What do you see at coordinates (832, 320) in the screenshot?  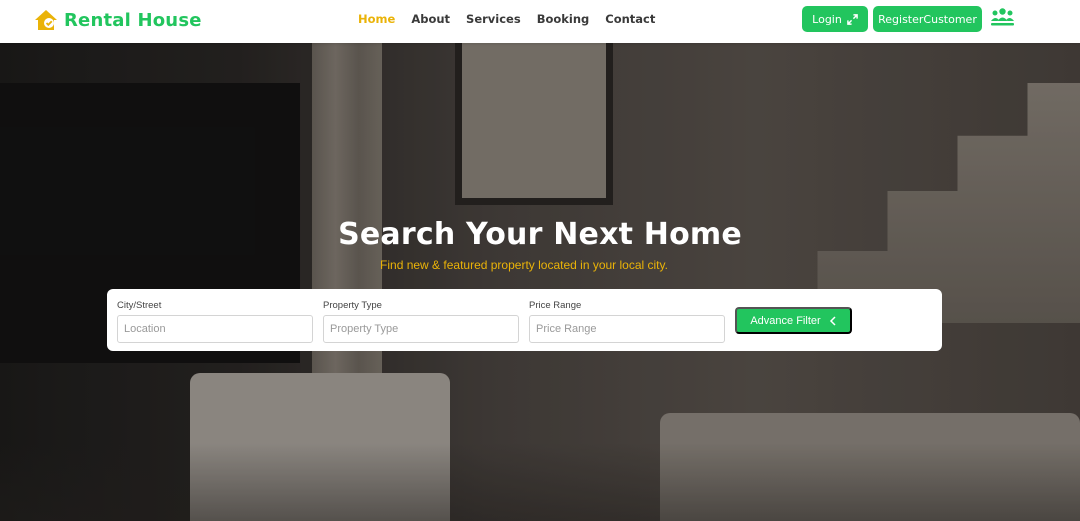 I see `chevron-left-icon` at bounding box center [832, 320].